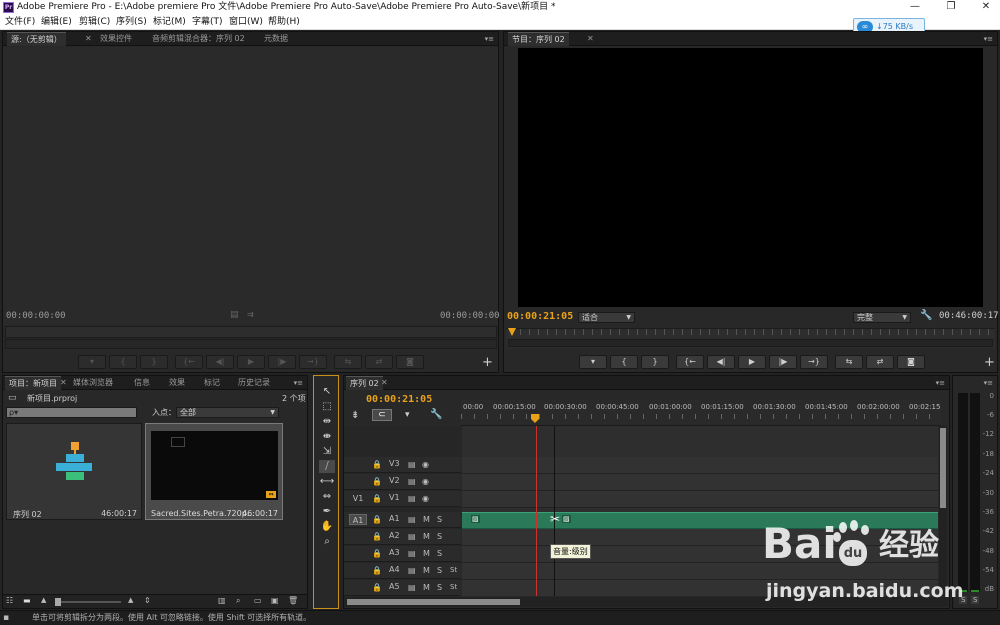 This screenshot has height=625, width=1000. What do you see at coordinates (313, 362) in the screenshot?
I see `go-to-out-button: →}` at bounding box center [313, 362].